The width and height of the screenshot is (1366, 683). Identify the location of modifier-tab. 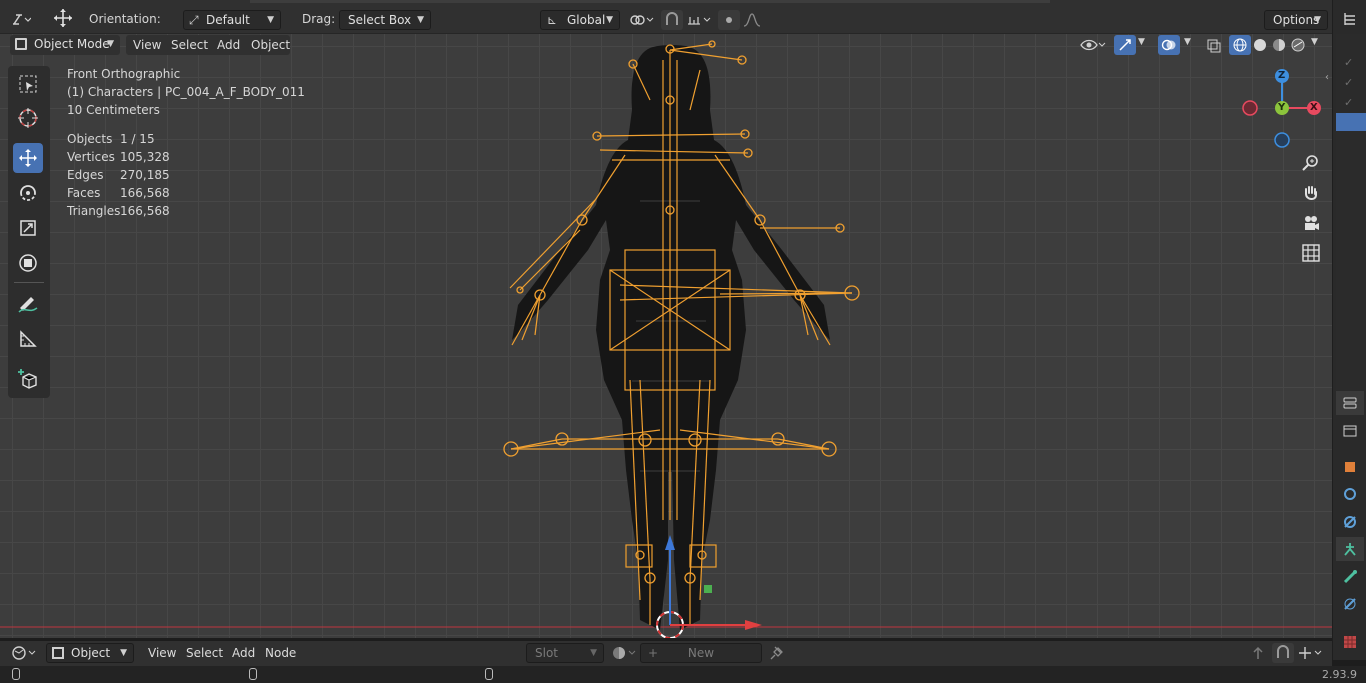
(1350, 494).